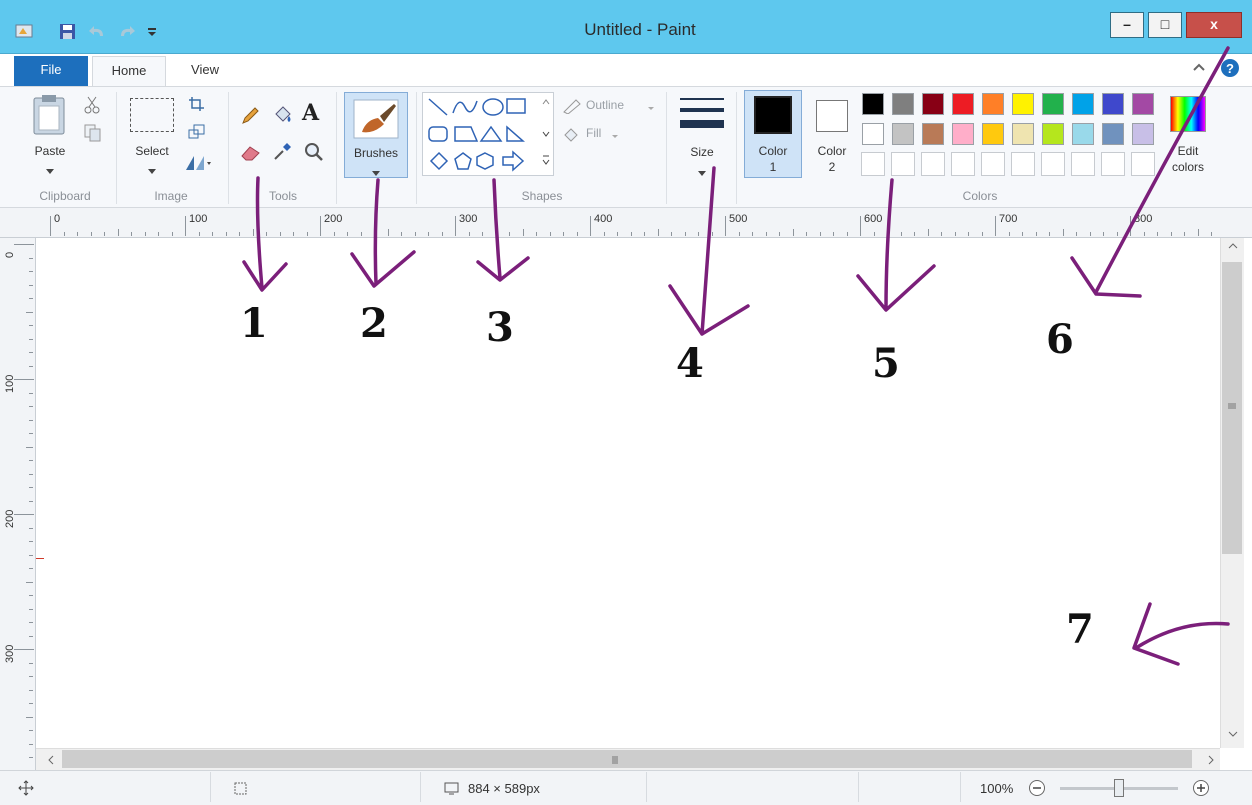  I want to click on annotation-3: 3, so click(500, 327).